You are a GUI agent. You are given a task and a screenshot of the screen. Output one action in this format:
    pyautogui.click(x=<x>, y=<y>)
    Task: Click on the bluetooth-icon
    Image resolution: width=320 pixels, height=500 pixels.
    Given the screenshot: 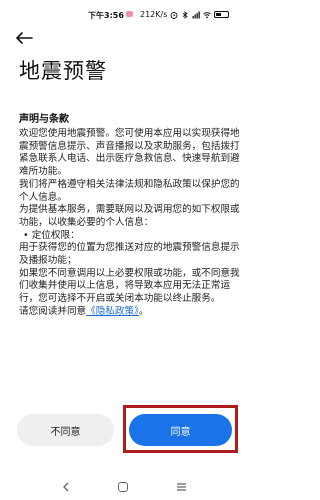 What is the action you would take?
    pyautogui.click(x=186, y=14)
    